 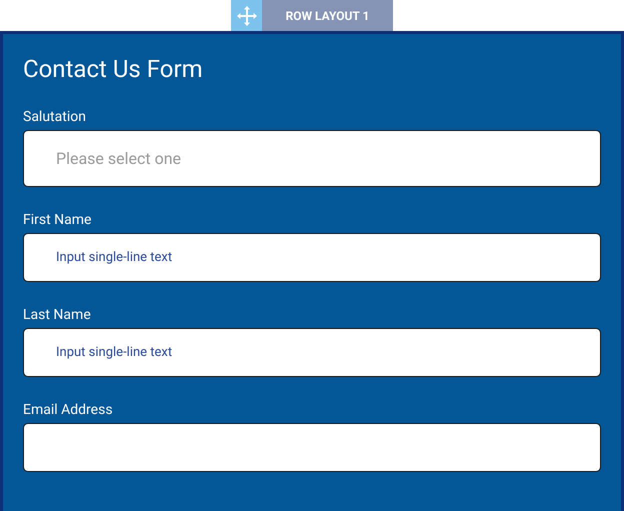 What do you see at coordinates (55, 117) in the screenshot?
I see `field-label: Salutation` at bounding box center [55, 117].